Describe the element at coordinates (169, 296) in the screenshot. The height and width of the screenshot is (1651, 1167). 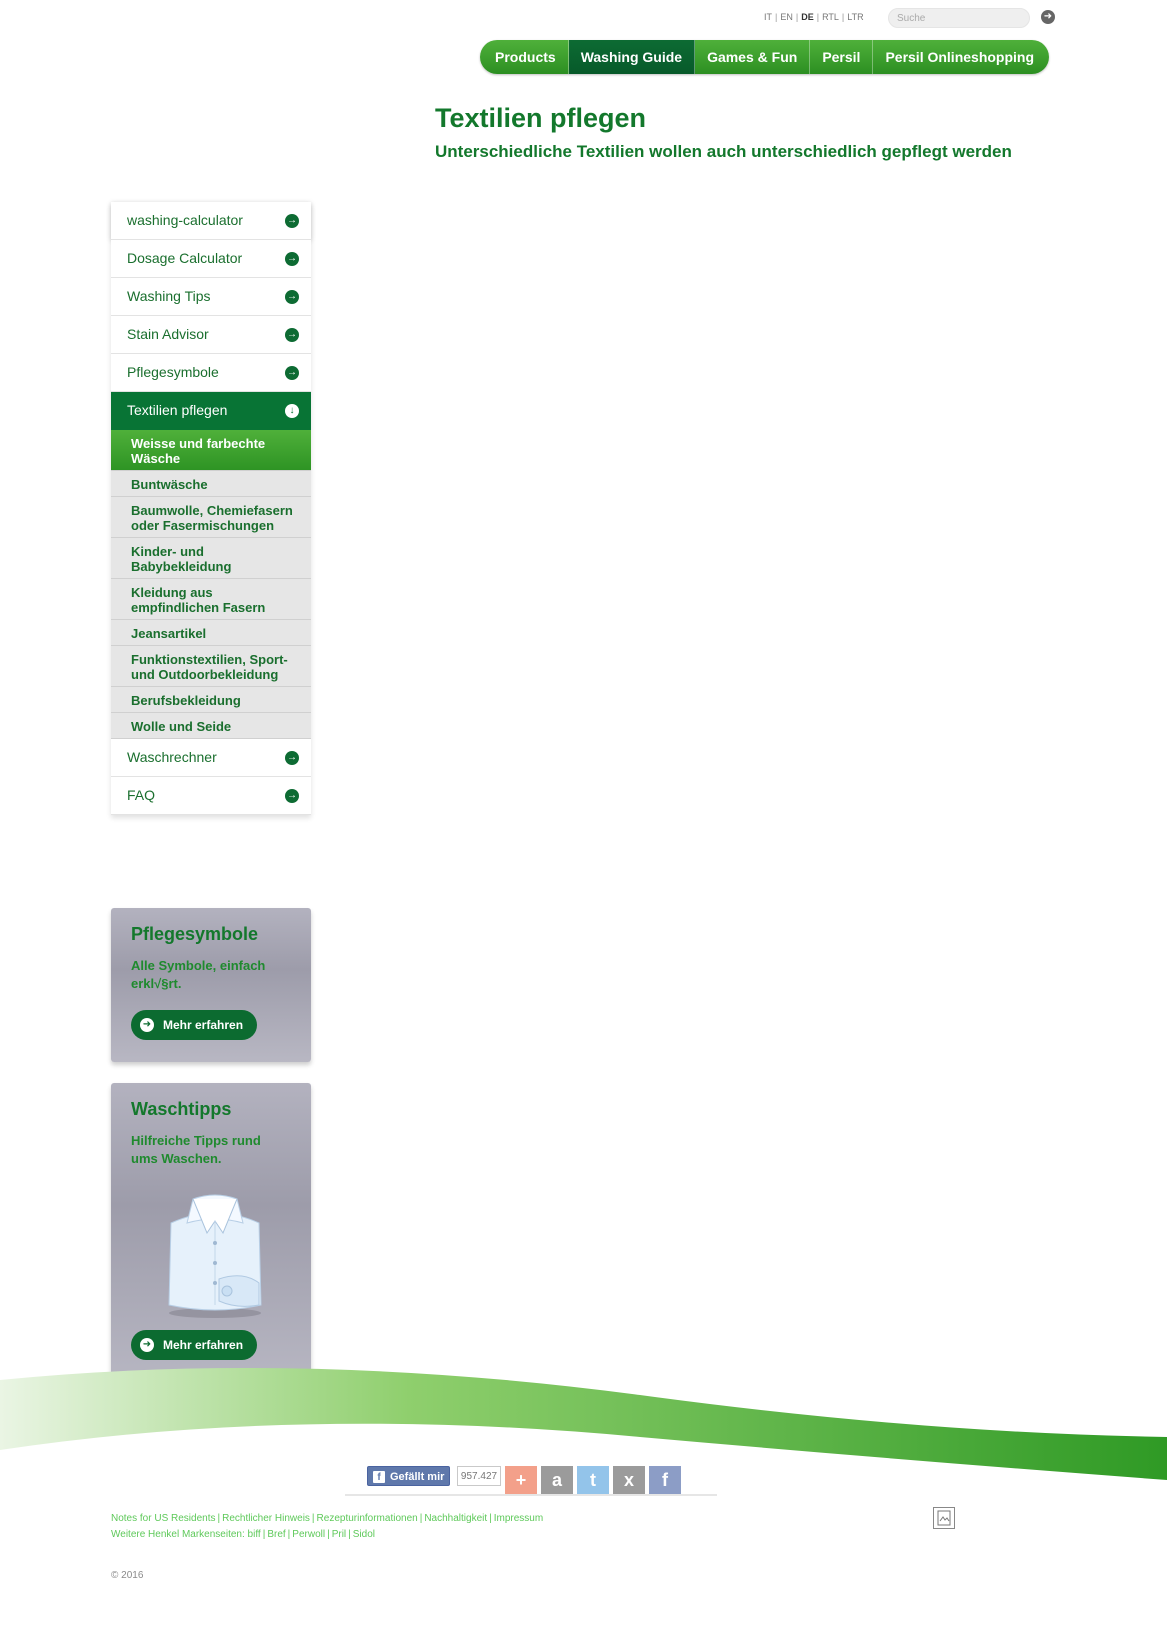
I see `sidebar-item-label: Washing Tips` at that location.